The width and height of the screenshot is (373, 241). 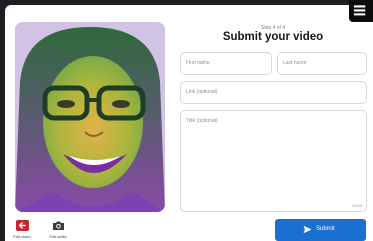 What do you see at coordinates (202, 92) in the screenshot?
I see `link-placeholder: Link (optional)` at bounding box center [202, 92].